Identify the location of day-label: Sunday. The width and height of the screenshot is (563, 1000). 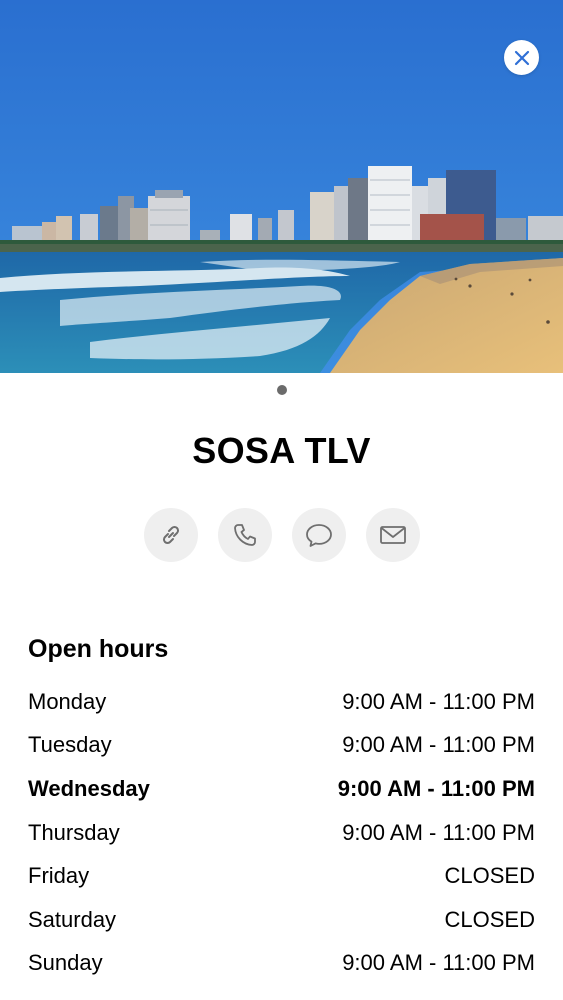
(65, 963).